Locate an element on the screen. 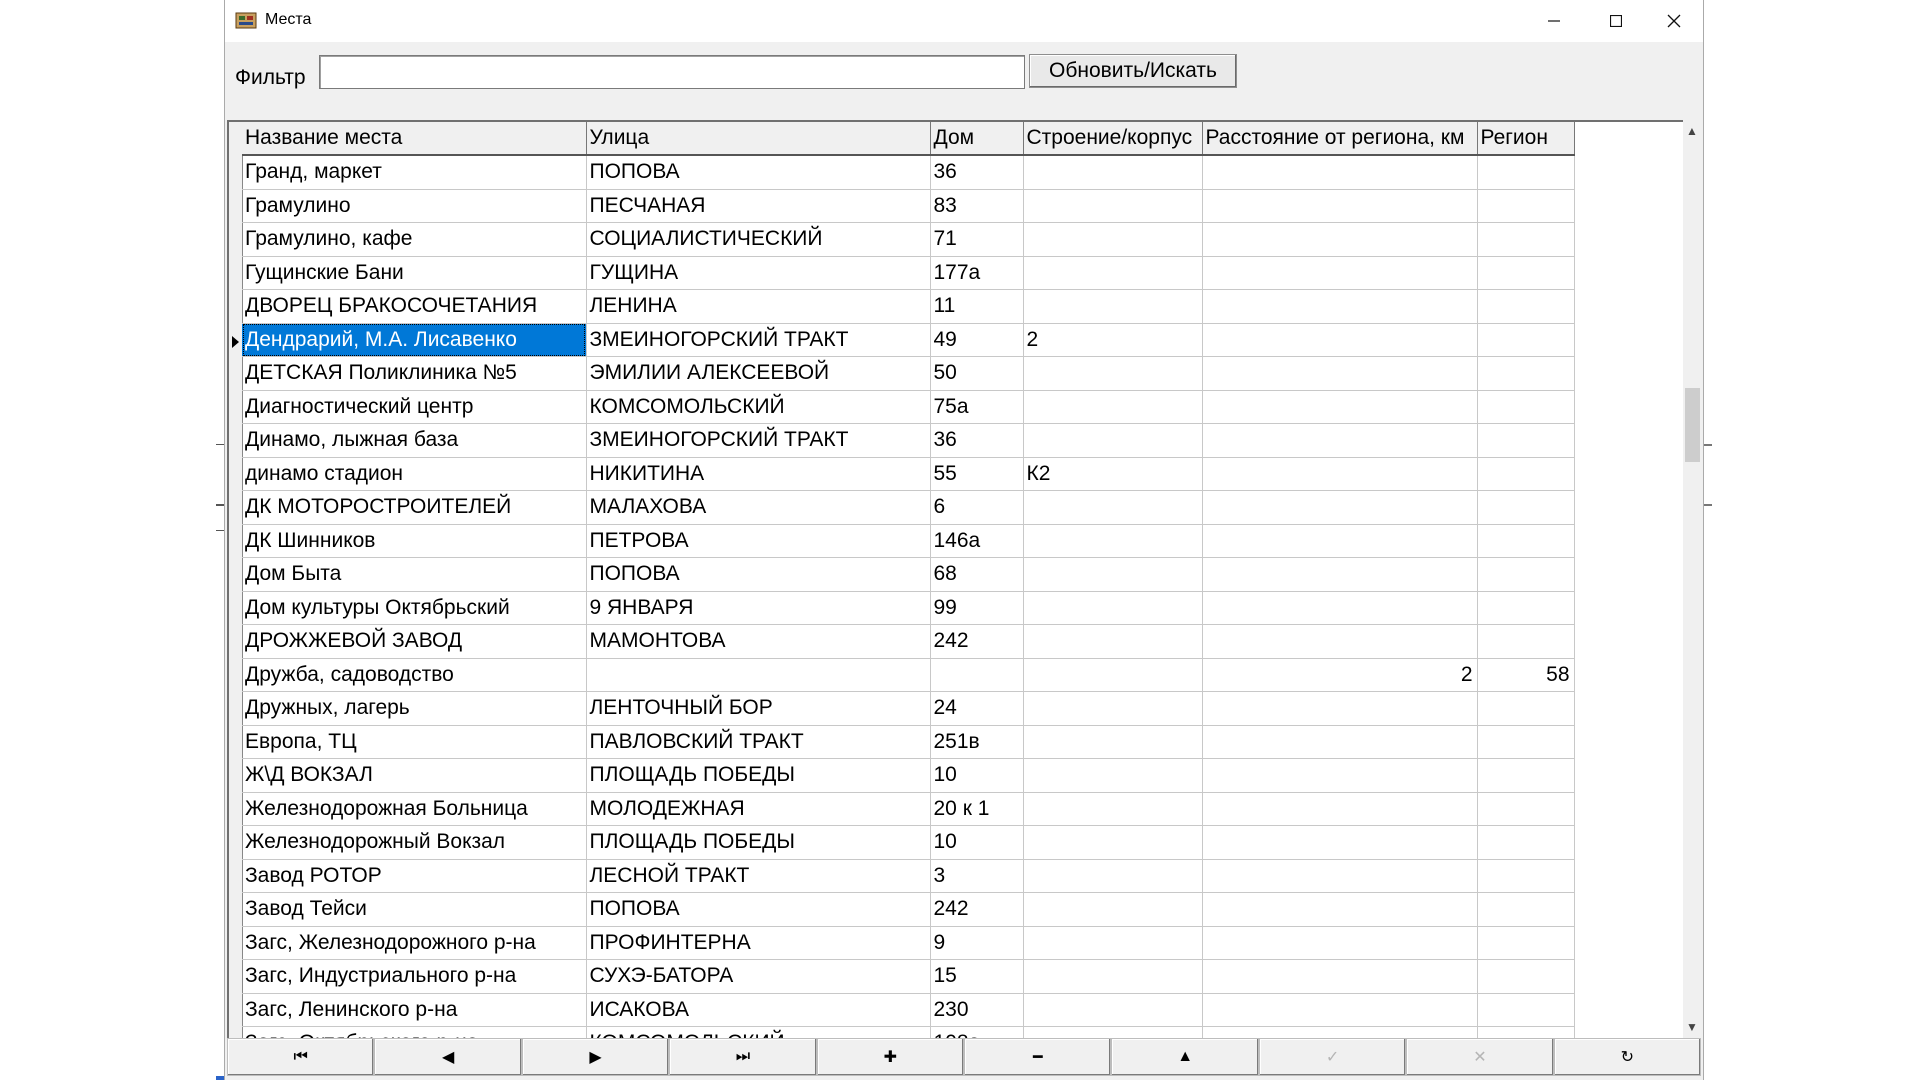 This screenshot has height=1080, width=1920. table-cell: ПАВЛОВСКИЙ ТРАКТ is located at coordinates (758, 742).